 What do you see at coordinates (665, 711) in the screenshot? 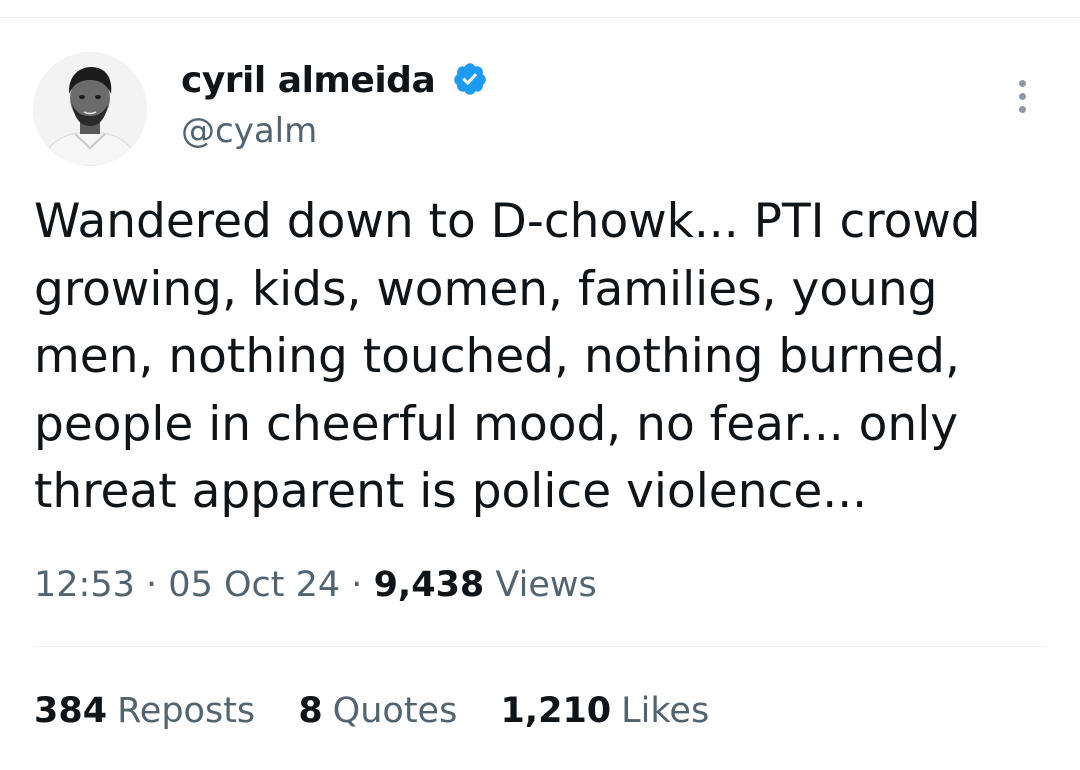
I see `likes-label: Likes` at bounding box center [665, 711].